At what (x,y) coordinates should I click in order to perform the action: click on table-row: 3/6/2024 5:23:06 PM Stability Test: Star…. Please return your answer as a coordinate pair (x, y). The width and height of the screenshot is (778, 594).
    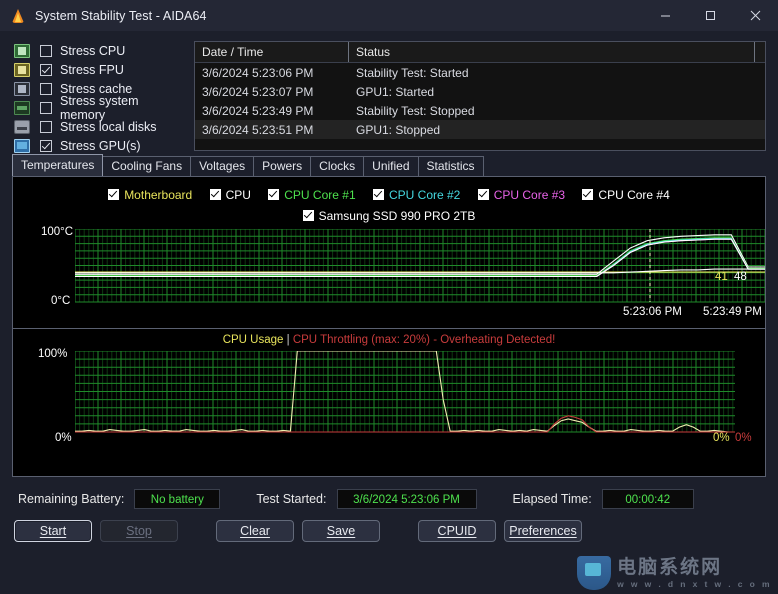
    Looking at the image, I should click on (480, 72).